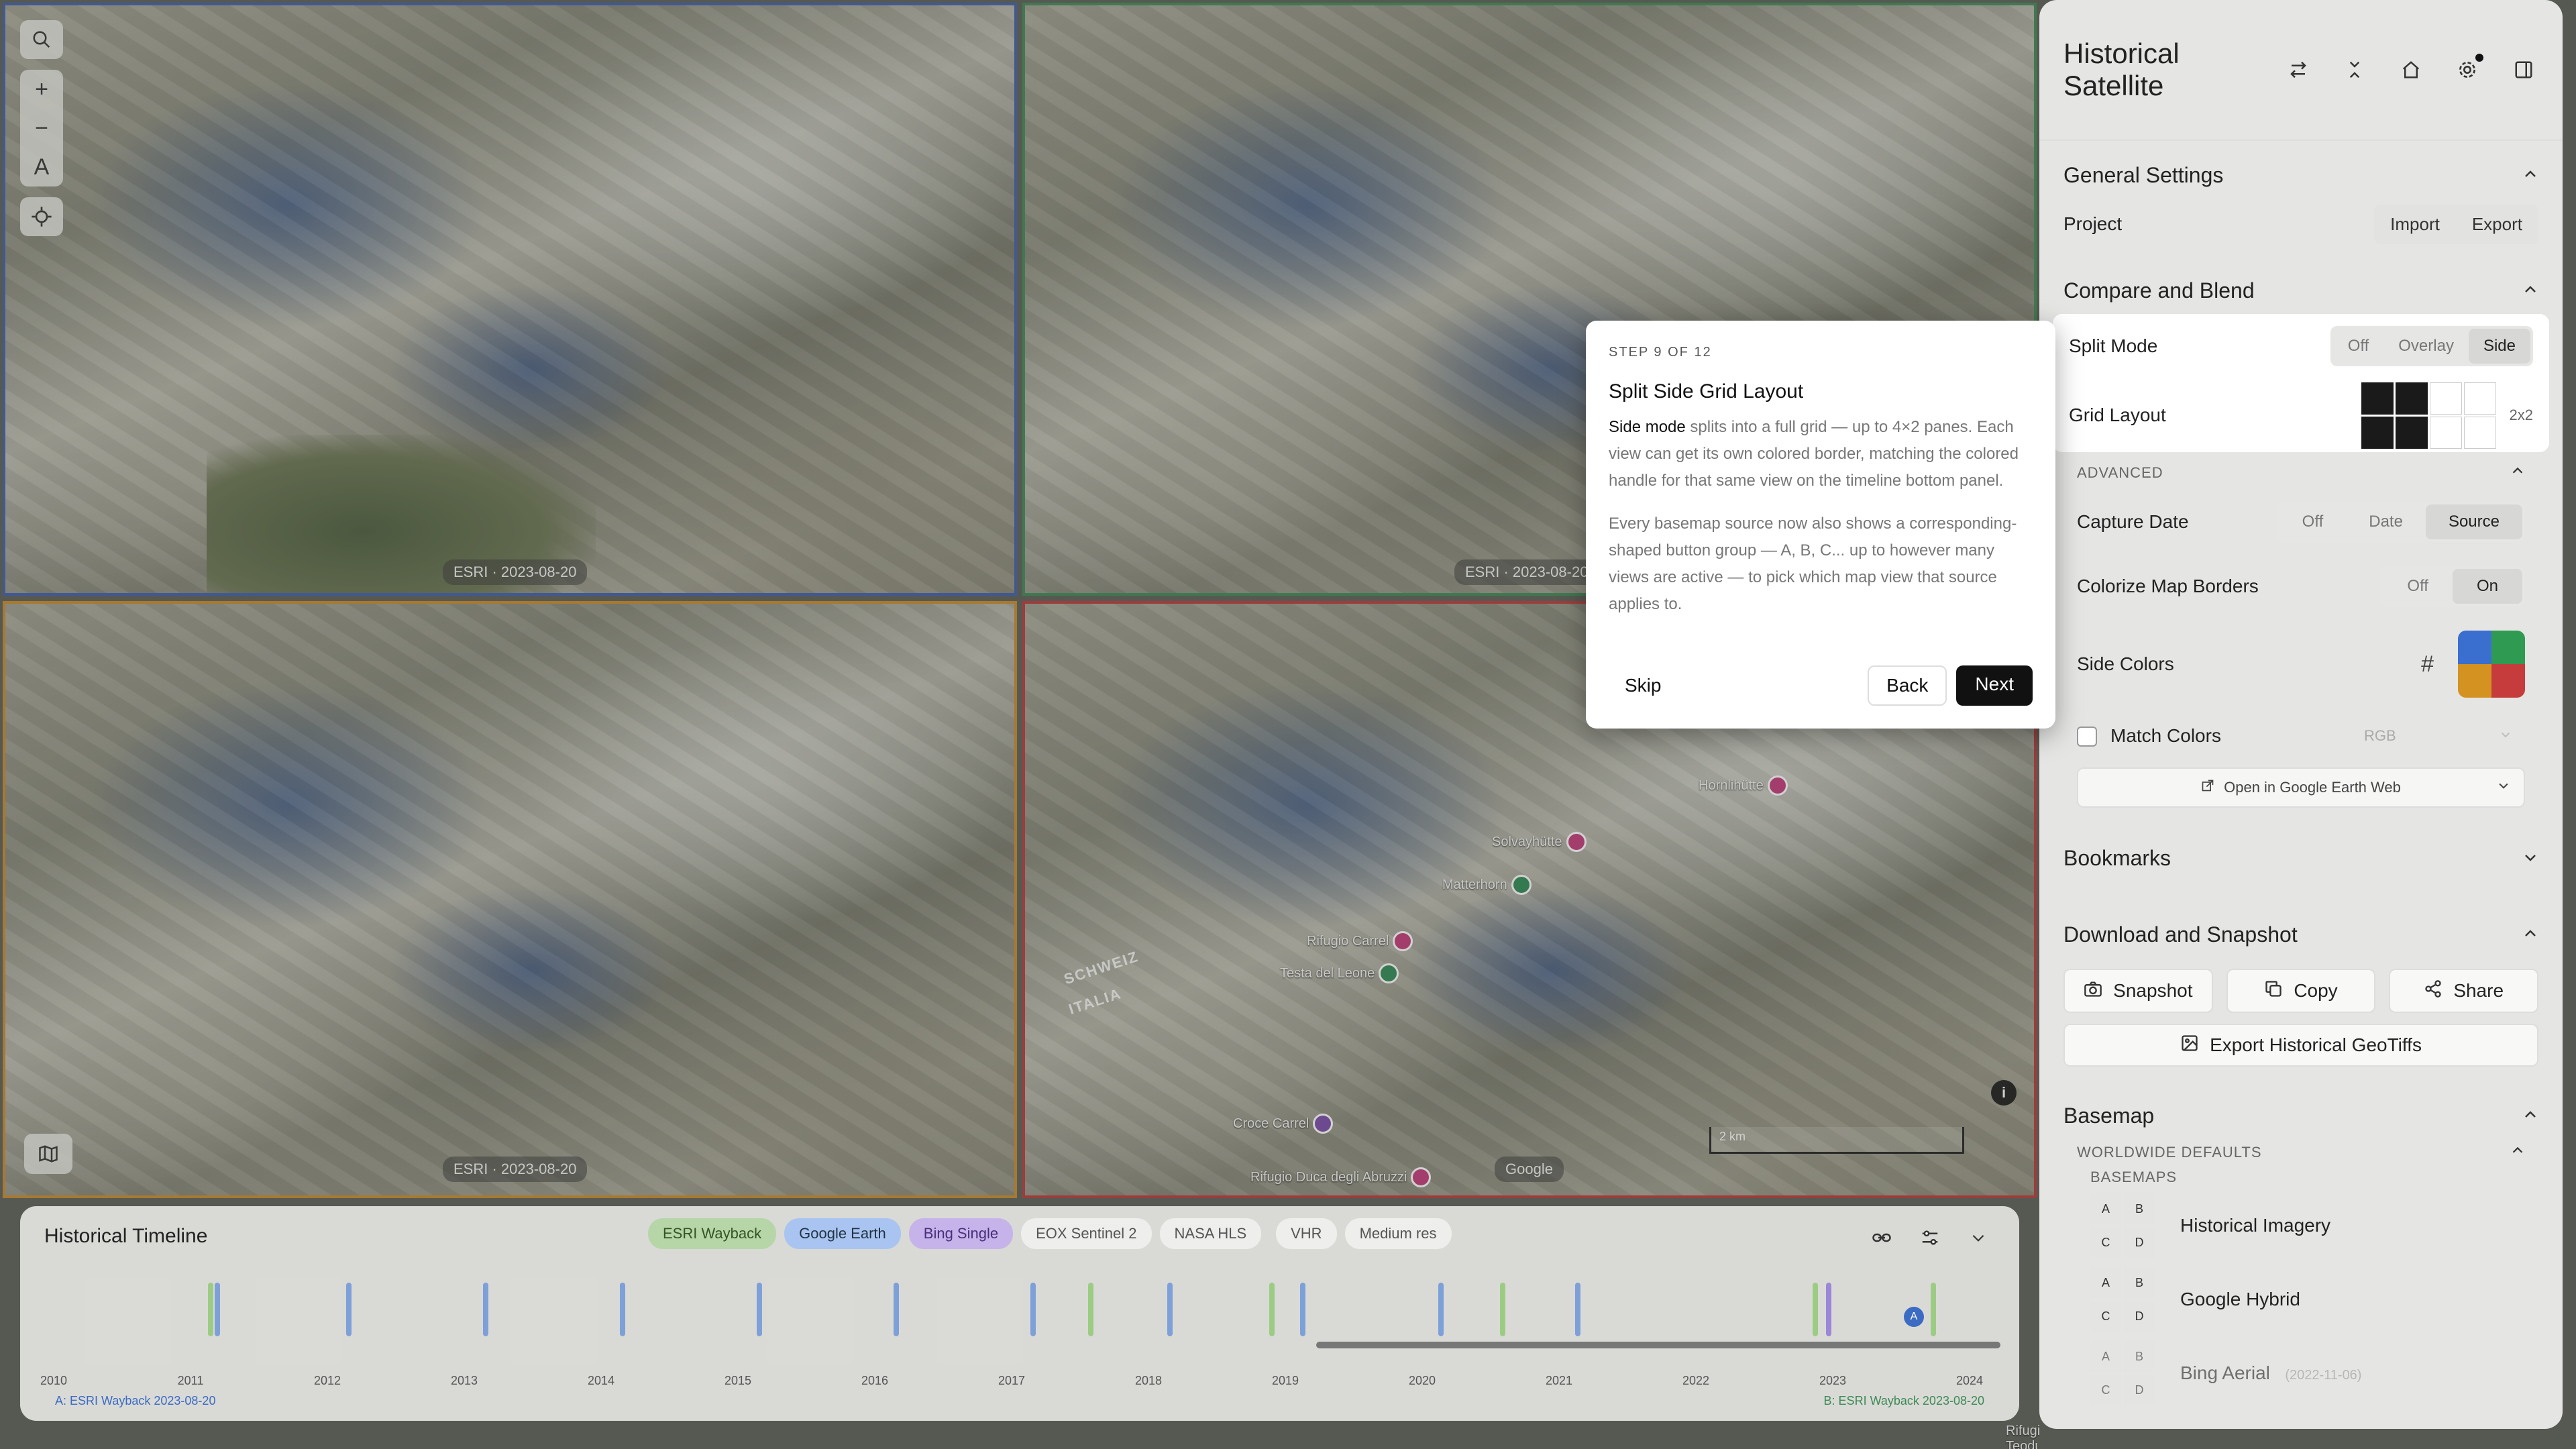 The height and width of the screenshot is (1449, 2576). Describe the element at coordinates (2438, 736) in the screenshot. I see `match-colors-select: RGB` at that location.